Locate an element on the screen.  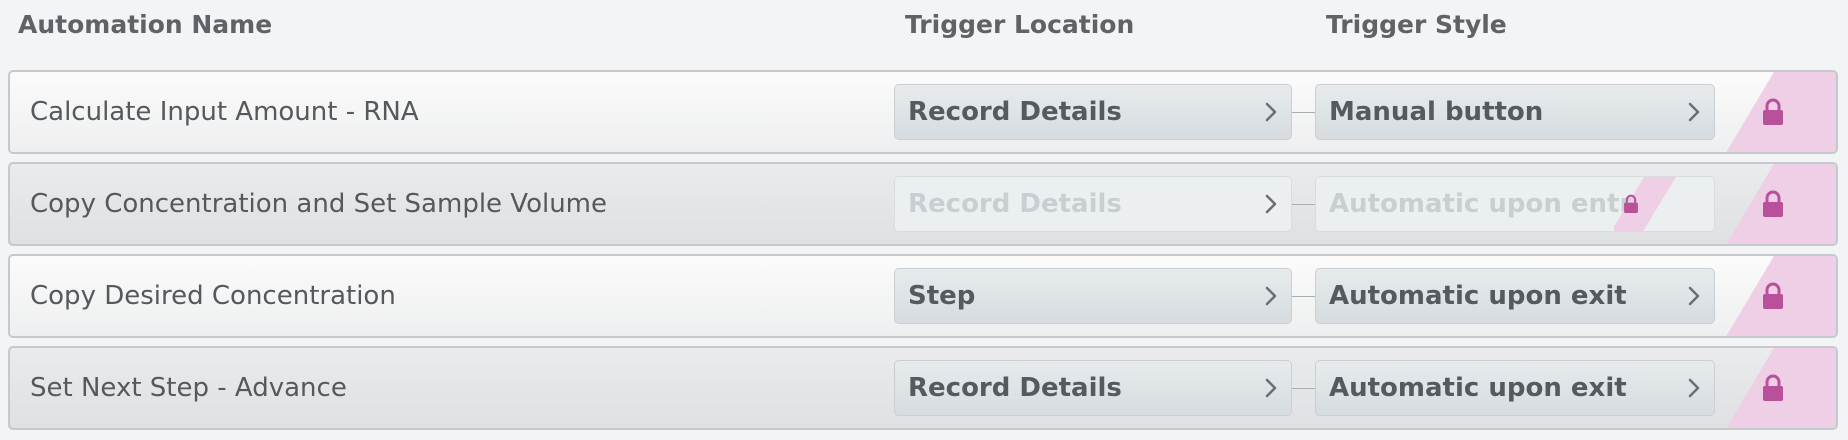
trigger-style-select: Automatic upon entry is located at coordinates (1515, 204).